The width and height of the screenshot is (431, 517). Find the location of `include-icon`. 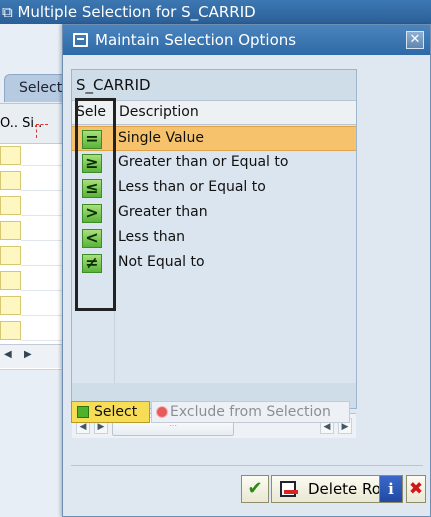

include-icon is located at coordinates (83, 412).